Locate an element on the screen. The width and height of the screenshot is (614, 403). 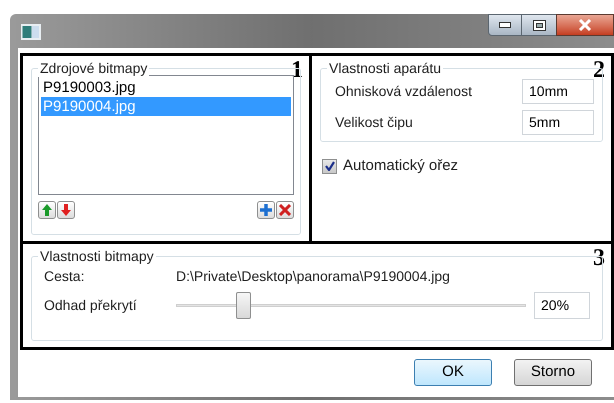
checkbox is located at coordinates (329, 166).